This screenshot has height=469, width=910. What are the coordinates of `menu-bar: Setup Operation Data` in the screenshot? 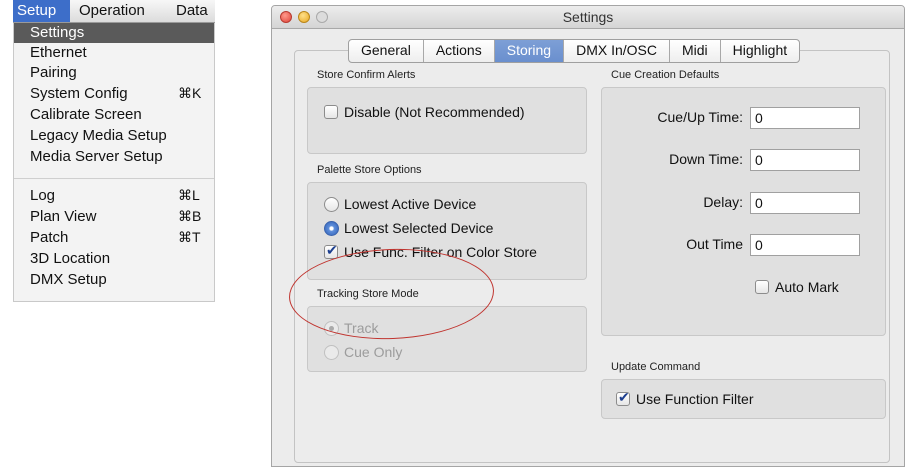 It's located at (114, 11).